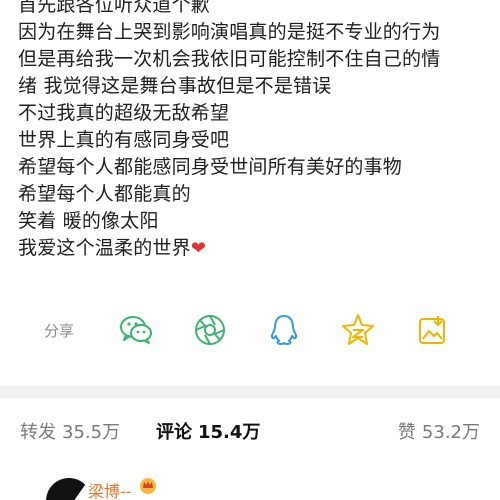 This screenshot has width=500, height=500. Describe the element at coordinates (88, 221) in the screenshot. I see `post-line: 笑着 暖的像太阳` at that location.